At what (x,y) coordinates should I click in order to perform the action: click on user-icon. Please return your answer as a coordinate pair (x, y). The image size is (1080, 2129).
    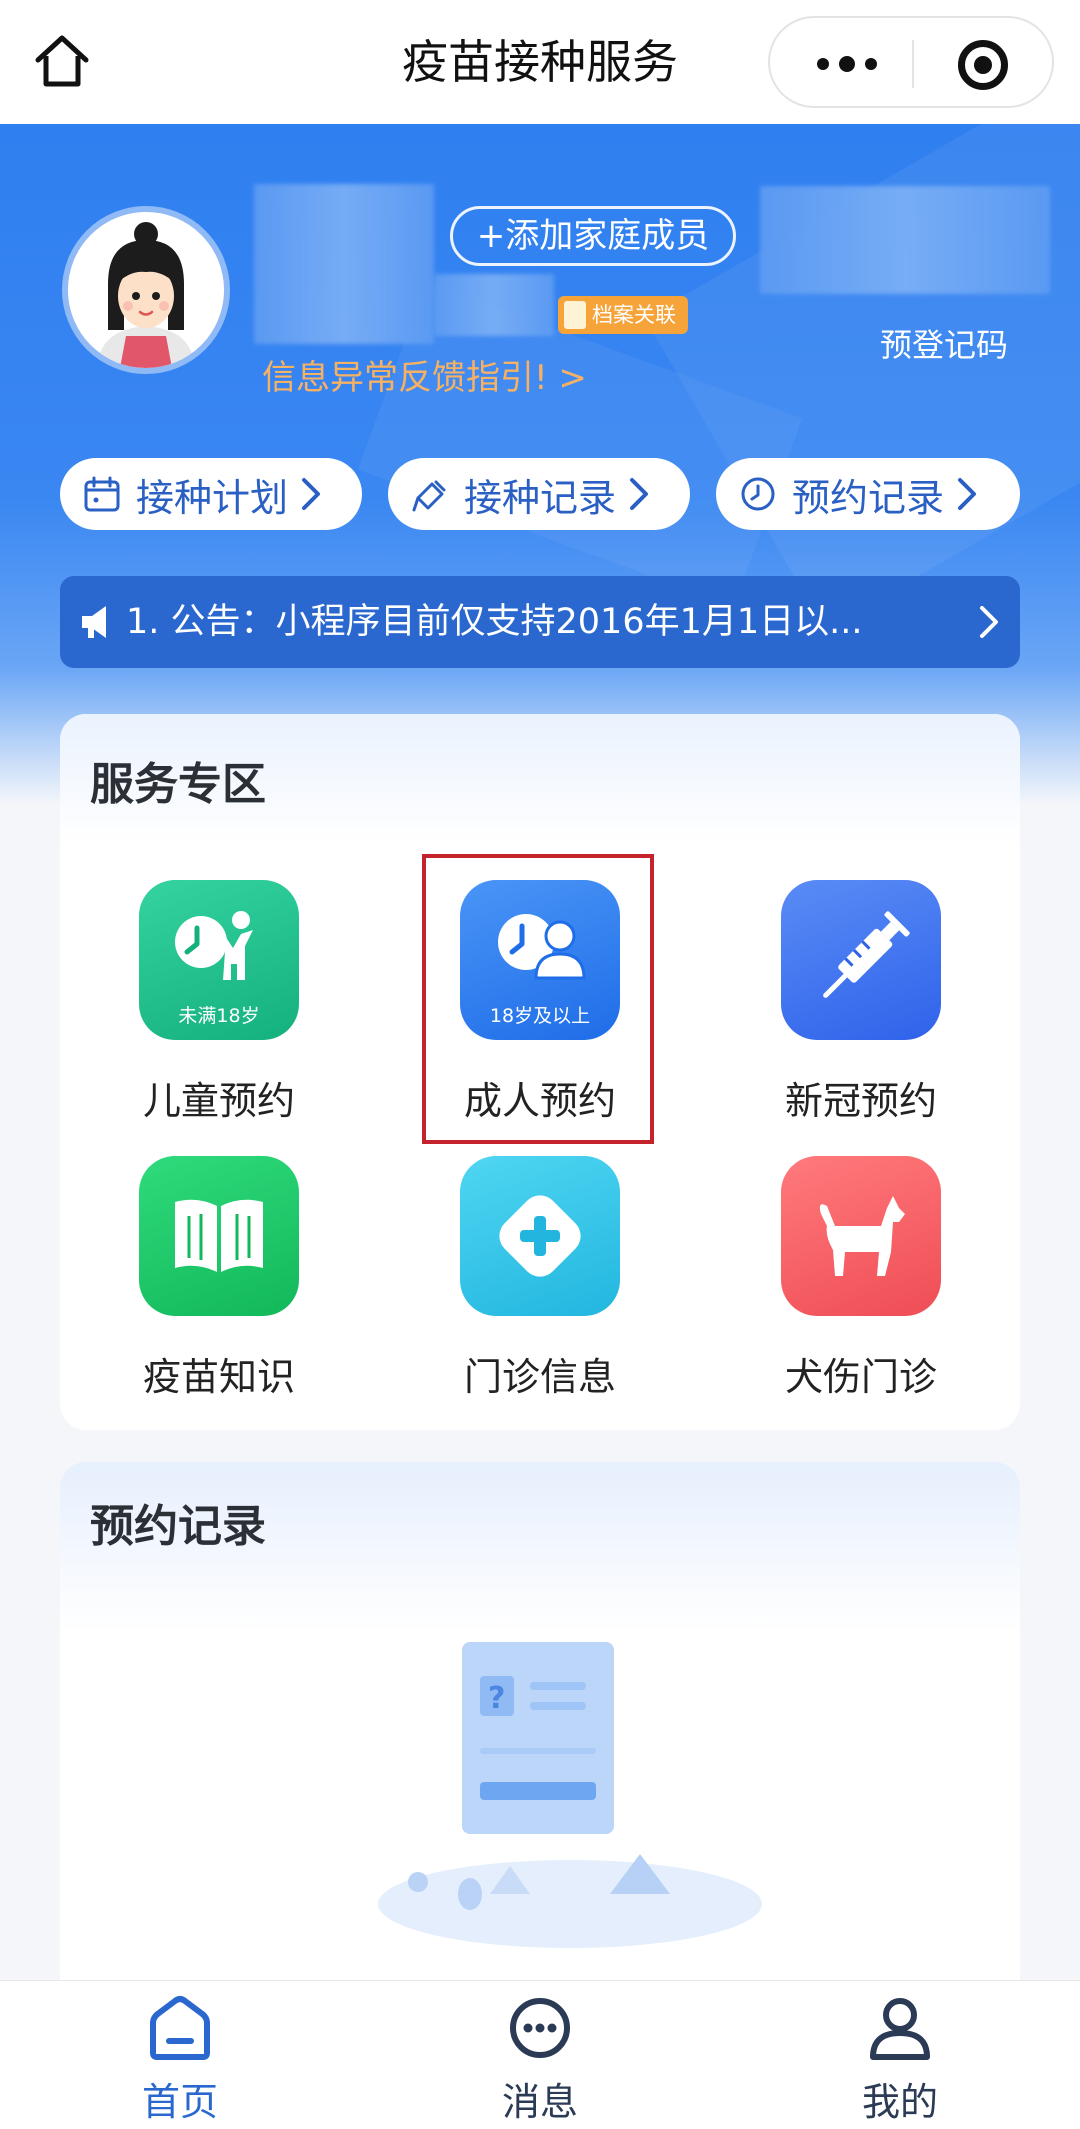
    Looking at the image, I should click on (900, 2029).